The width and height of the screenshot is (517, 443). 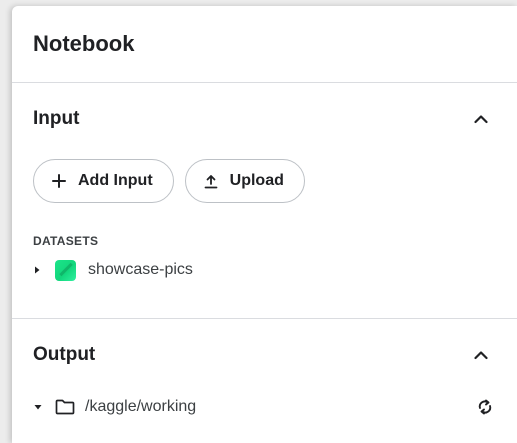 I want to click on output-collapse-button, so click(x=481, y=355).